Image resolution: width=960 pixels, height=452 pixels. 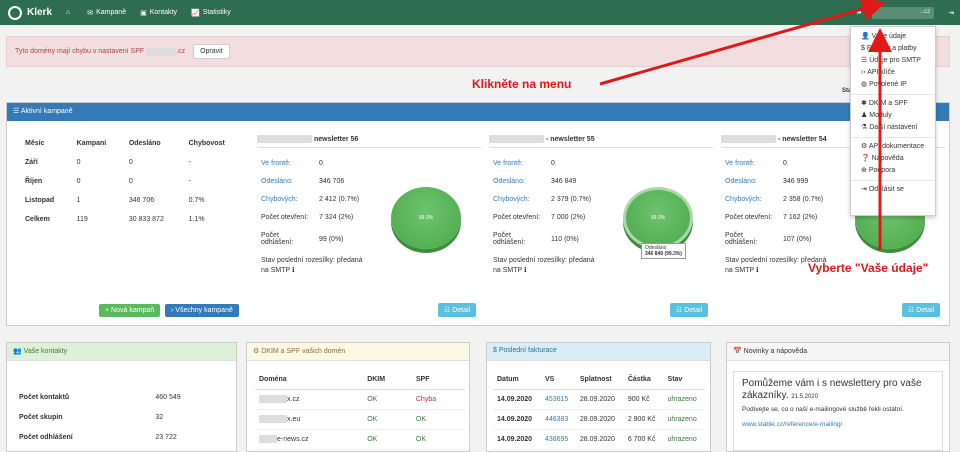 I want to click on list-icon: ☰, so click(x=864, y=60).